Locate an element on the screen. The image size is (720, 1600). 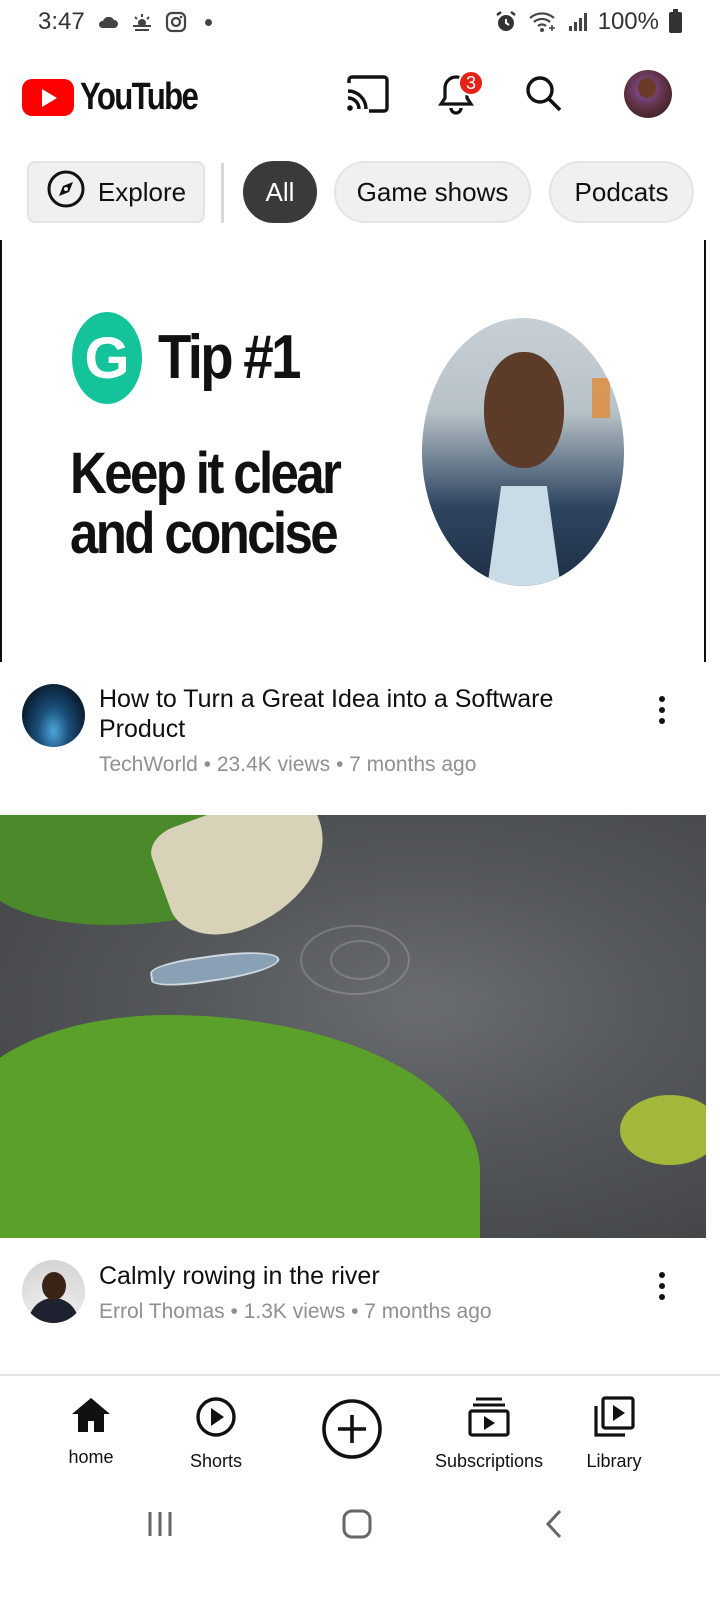
recent-apps-icon is located at coordinates (160, 1526).